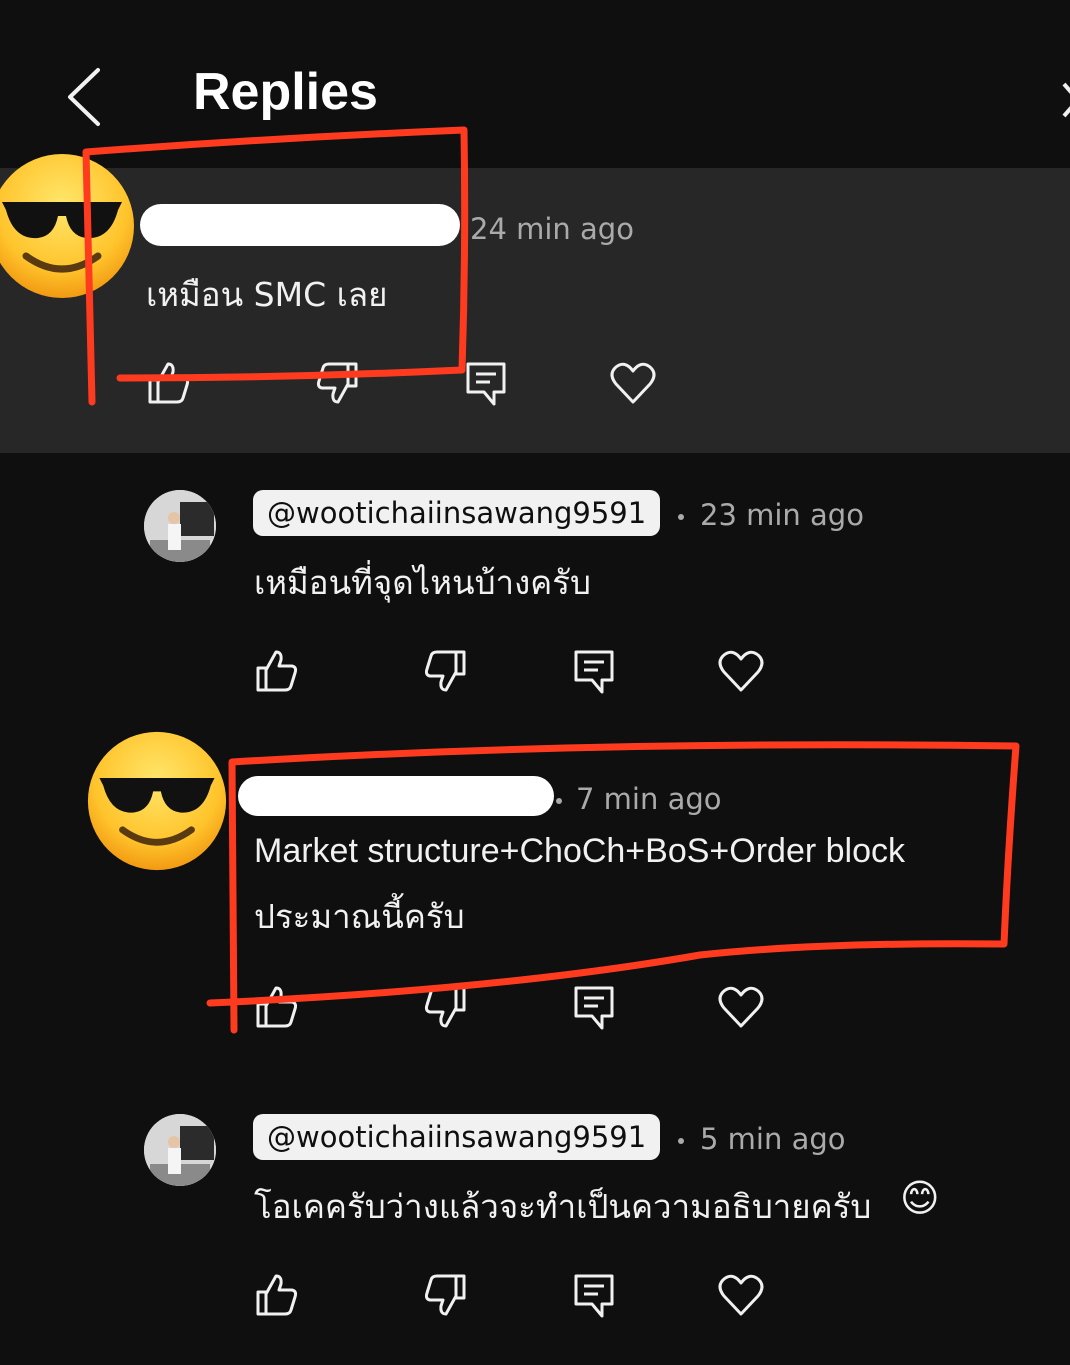  Describe the element at coordinates (563, 1206) in the screenshot. I see `comment-text: โอเคครับว่างแล้วจะทำเป็นความอธิบายครับ` at that location.